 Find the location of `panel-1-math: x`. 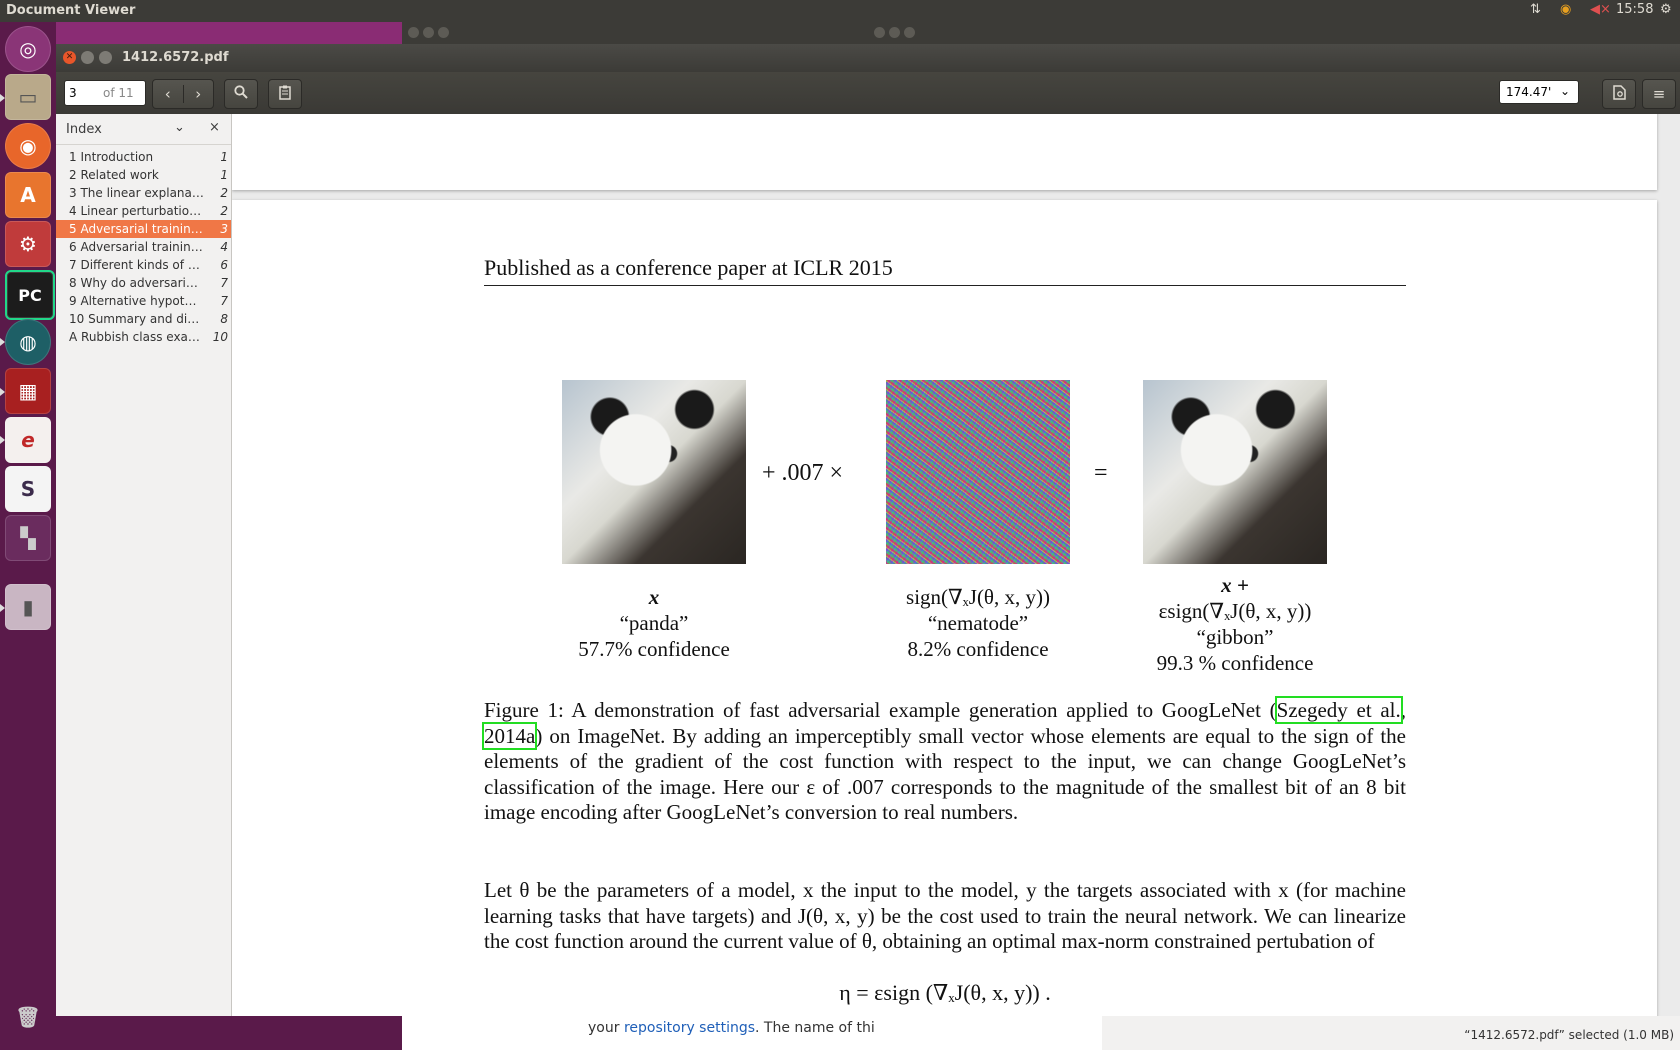

panel-1-math: x is located at coordinates (654, 597).